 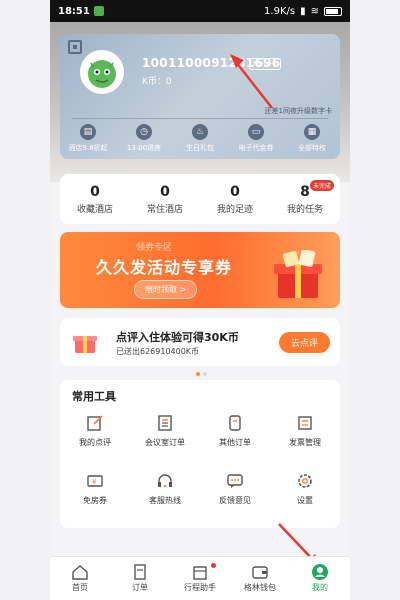 I want to click on tool-other-orders: 其他订单, so click(x=235, y=431).